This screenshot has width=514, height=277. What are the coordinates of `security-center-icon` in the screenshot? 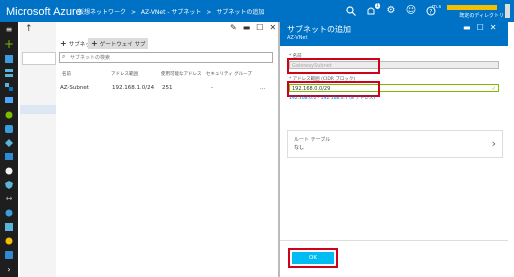 It's located at (9, 255).